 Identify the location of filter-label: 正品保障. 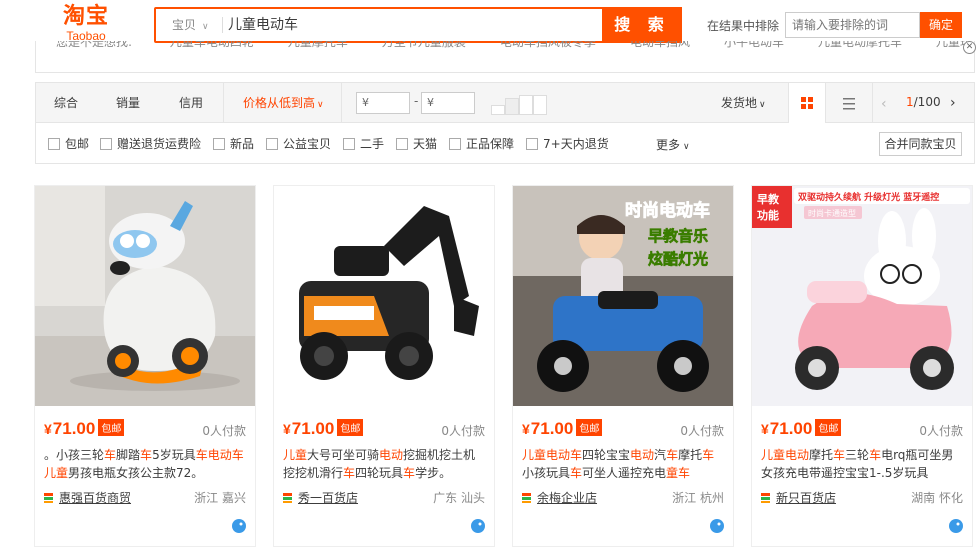
(490, 144).